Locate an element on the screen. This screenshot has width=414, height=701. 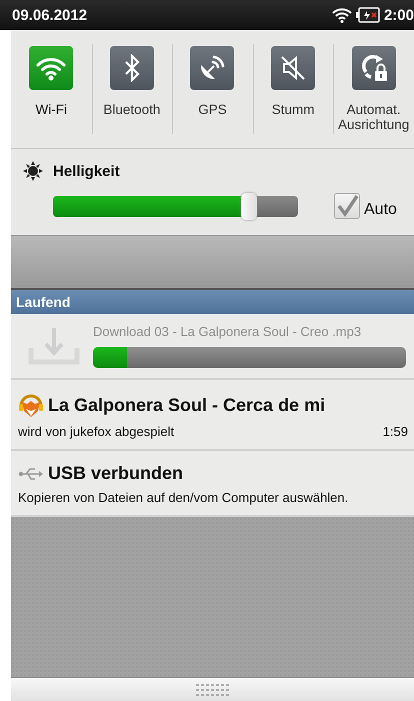
section-header: Laufend is located at coordinates (212, 302).